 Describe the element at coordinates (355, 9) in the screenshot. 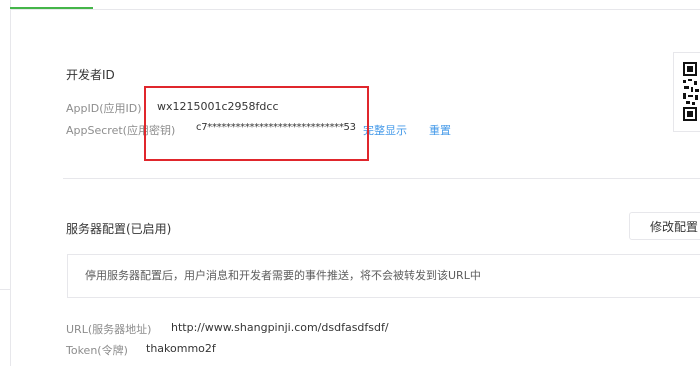

I see `tab-bar-border` at that location.